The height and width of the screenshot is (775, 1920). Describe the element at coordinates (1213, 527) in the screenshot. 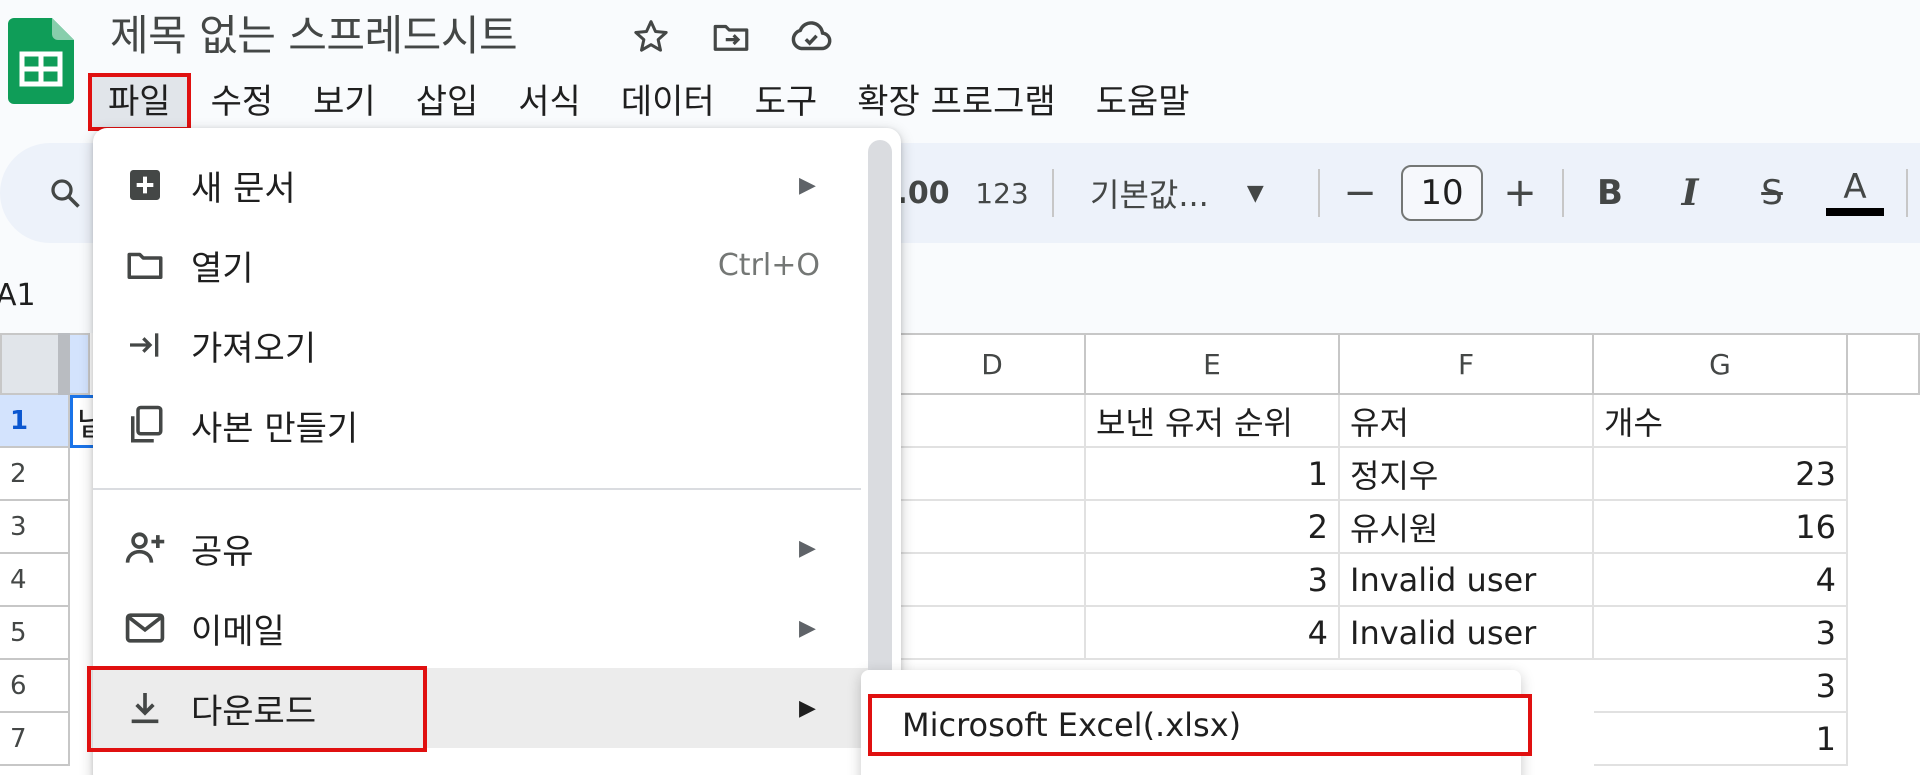

I see `cell: 2` at that location.